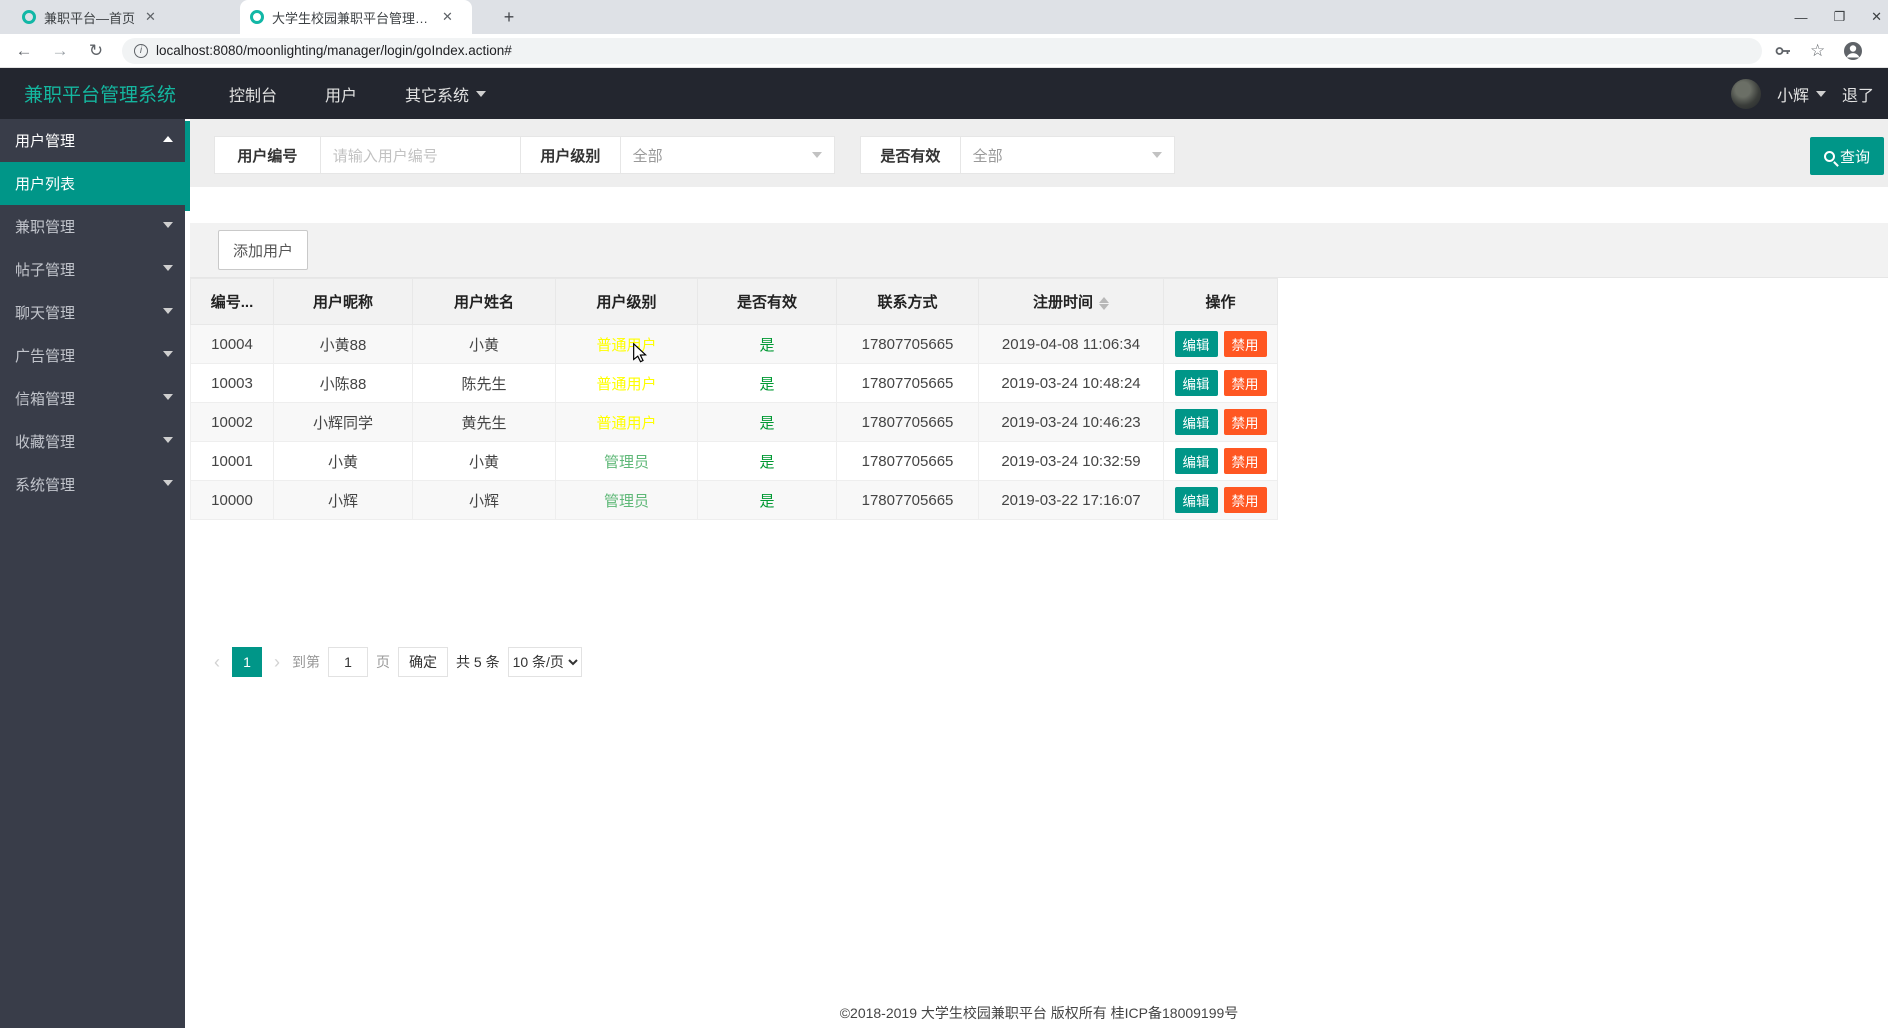 The image size is (1888, 1028). I want to click on user-id-label: 用户编号, so click(268, 155).